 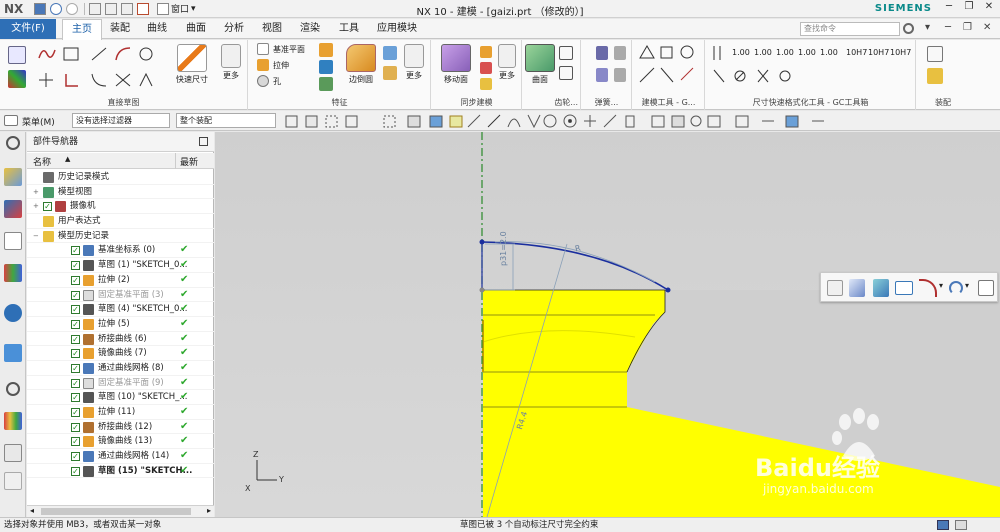 I want to click on arc-dimension-label: R, so click(x=577, y=249).